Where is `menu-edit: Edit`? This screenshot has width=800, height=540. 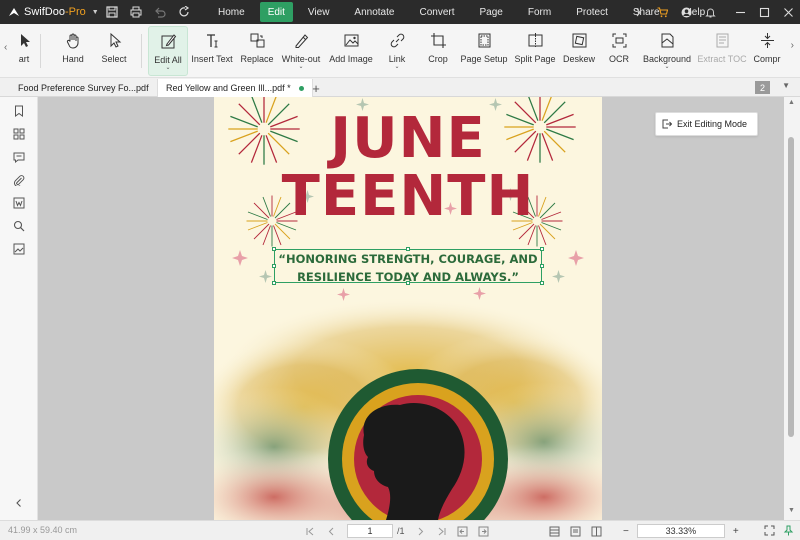
menu-edit: Edit is located at coordinates (276, 12).